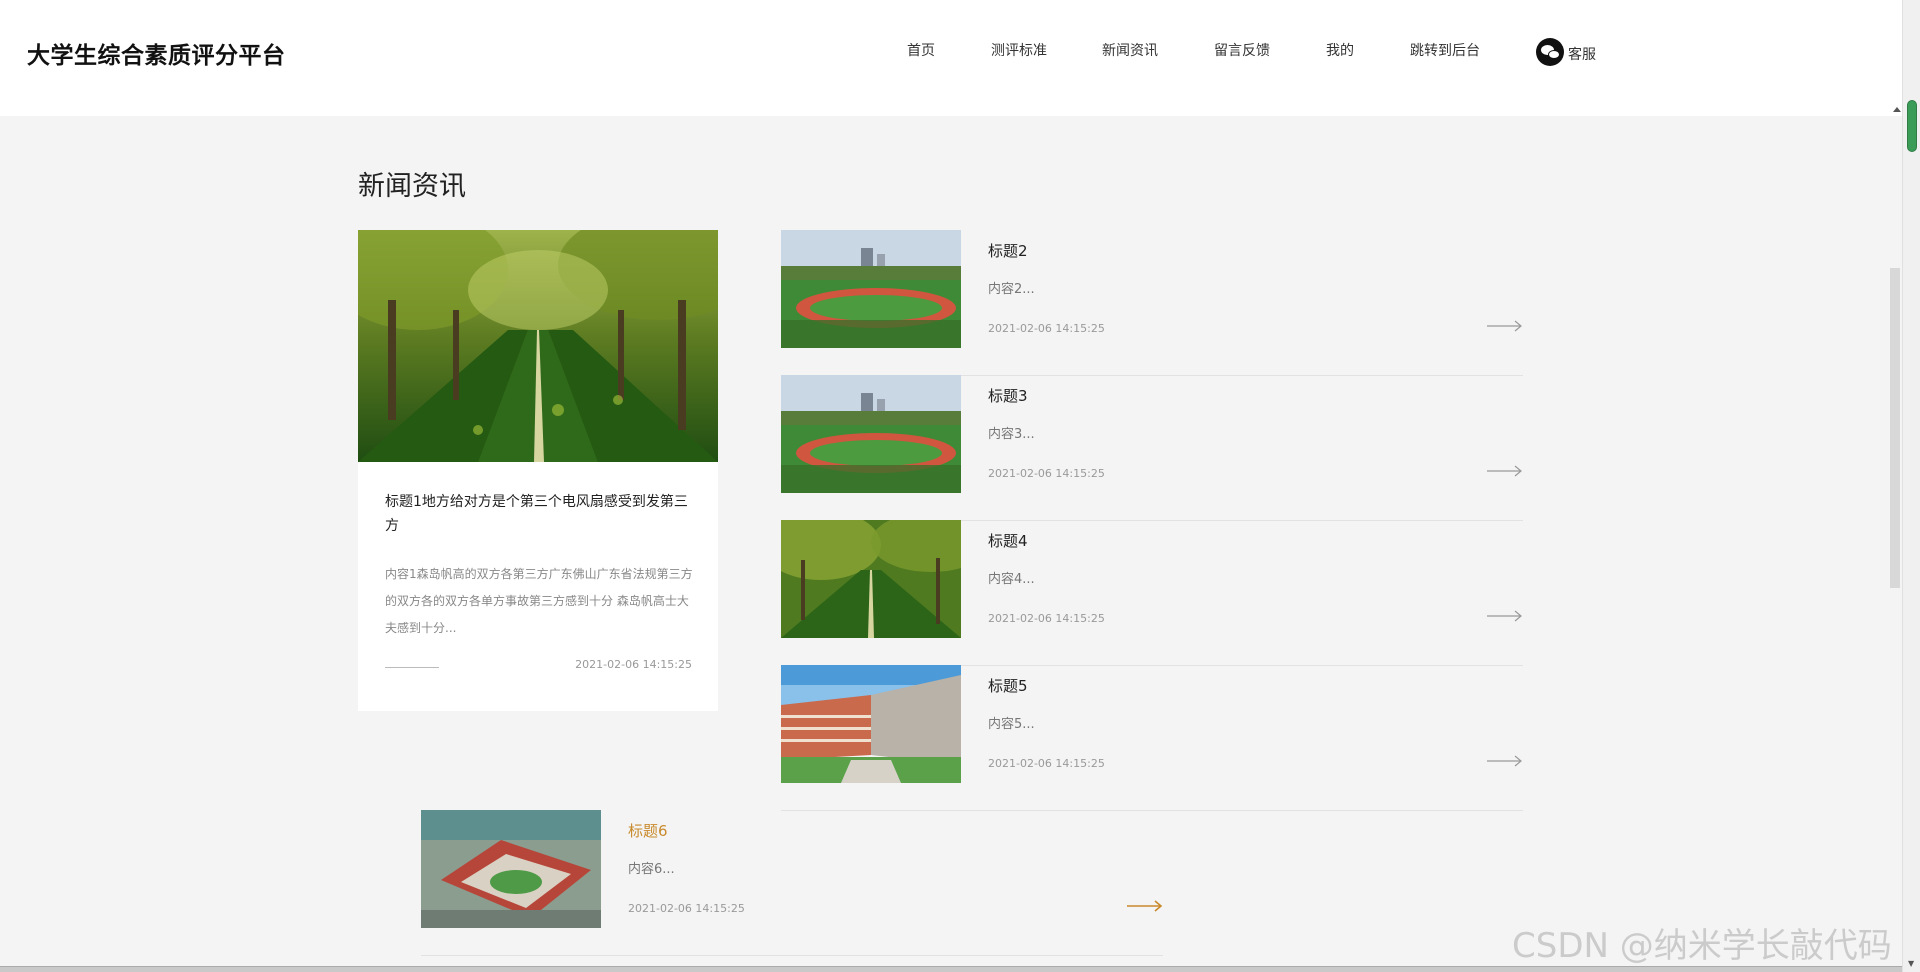 This screenshot has height=972, width=1920. What do you see at coordinates (1008, 250) in the screenshot?
I see `news-title: 标题2` at bounding box center [1008, 250].